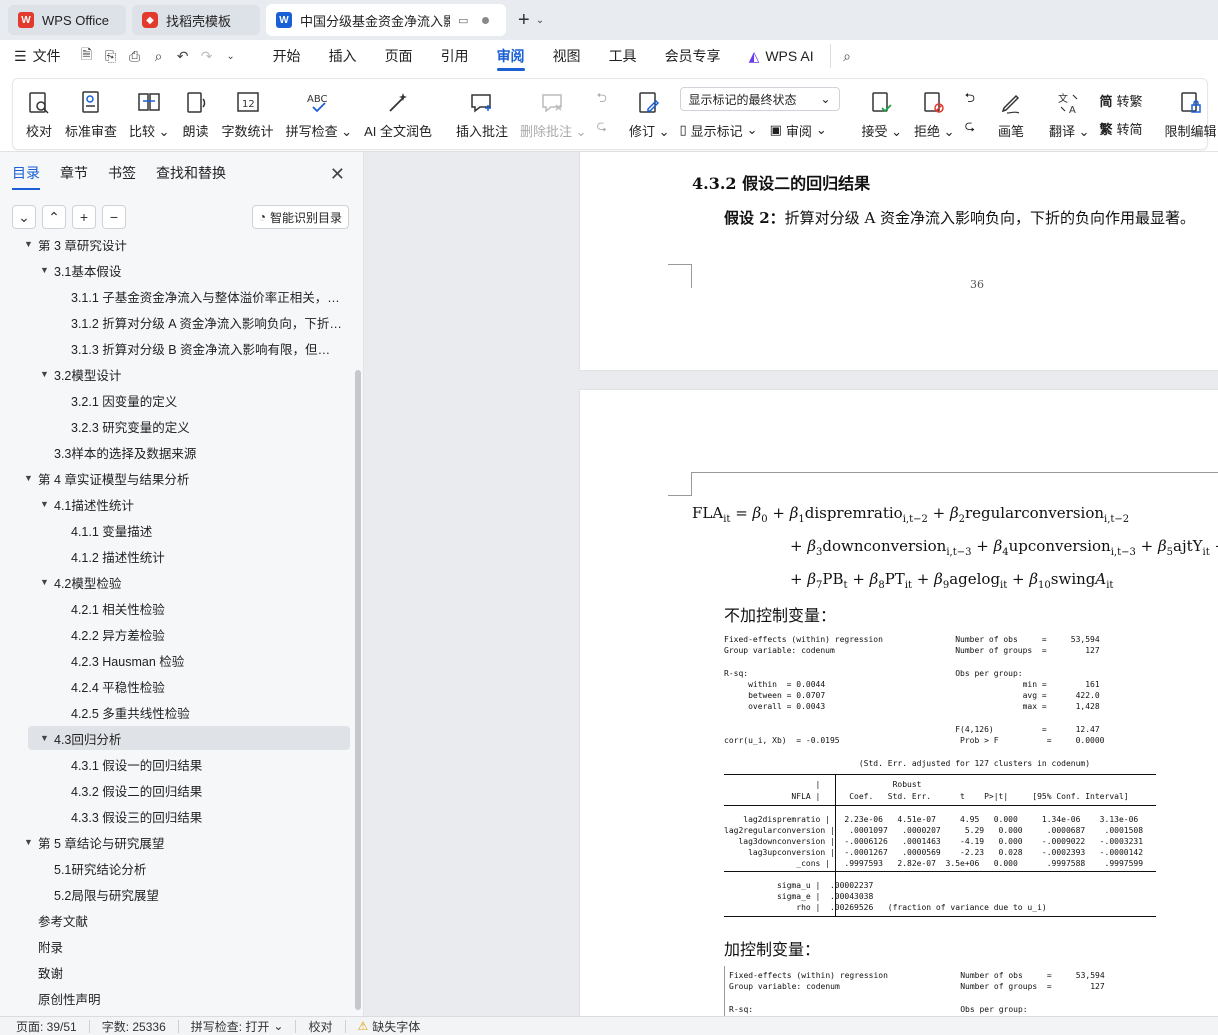 The width and height of the screenshot is (1218, 1035). What do you see at coordinates (24, 217) in the screenshot?
I see `collapse-down-icon: ⌄` at bounding box center [24, 217].